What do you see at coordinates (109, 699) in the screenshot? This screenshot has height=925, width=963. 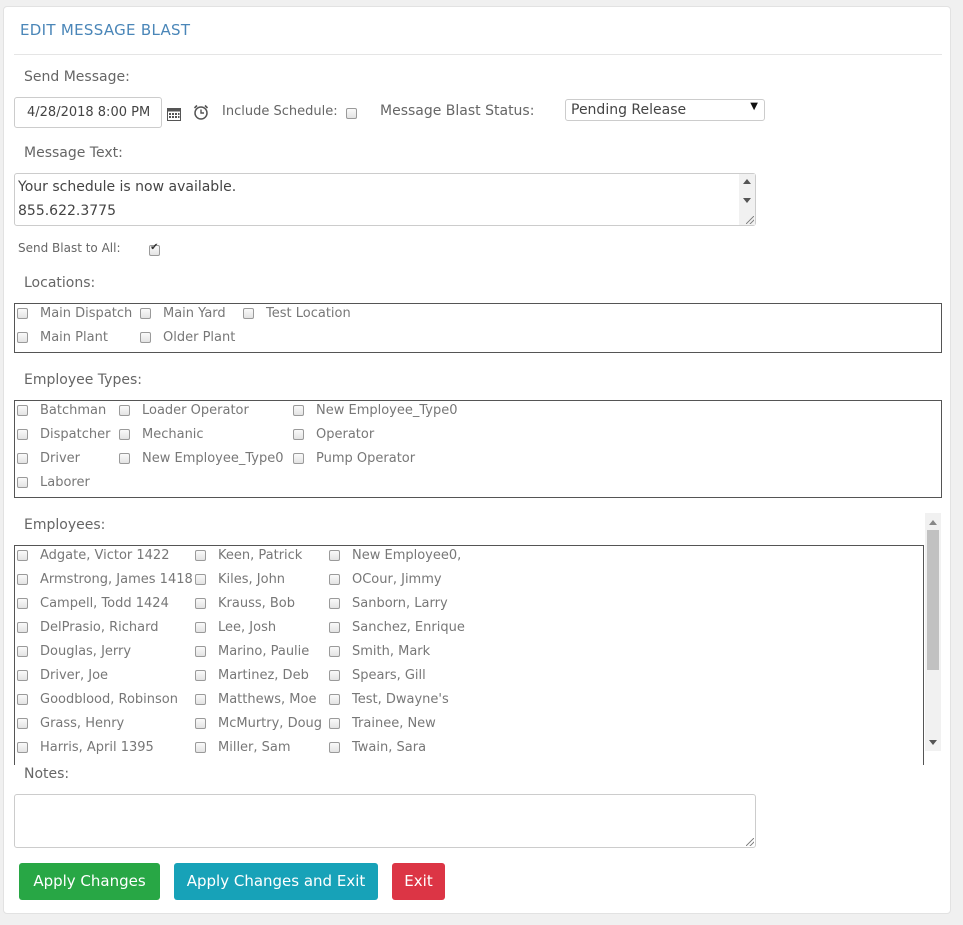 I see `employee-name: Goodblood, Robinson` at bounding box center [109, 699].